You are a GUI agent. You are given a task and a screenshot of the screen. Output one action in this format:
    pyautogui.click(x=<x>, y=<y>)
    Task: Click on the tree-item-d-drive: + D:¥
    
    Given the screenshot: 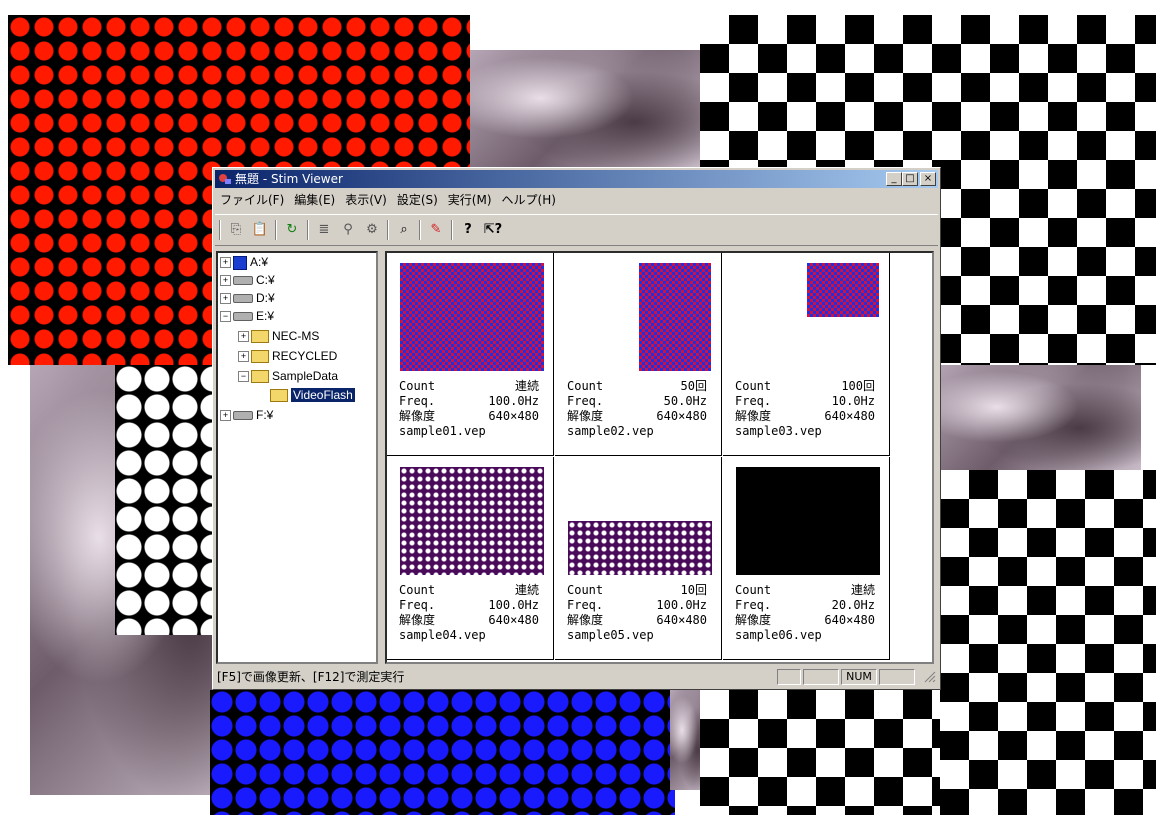 What is the action you would take?
    pyautogui.click(x=247, y=298)
    